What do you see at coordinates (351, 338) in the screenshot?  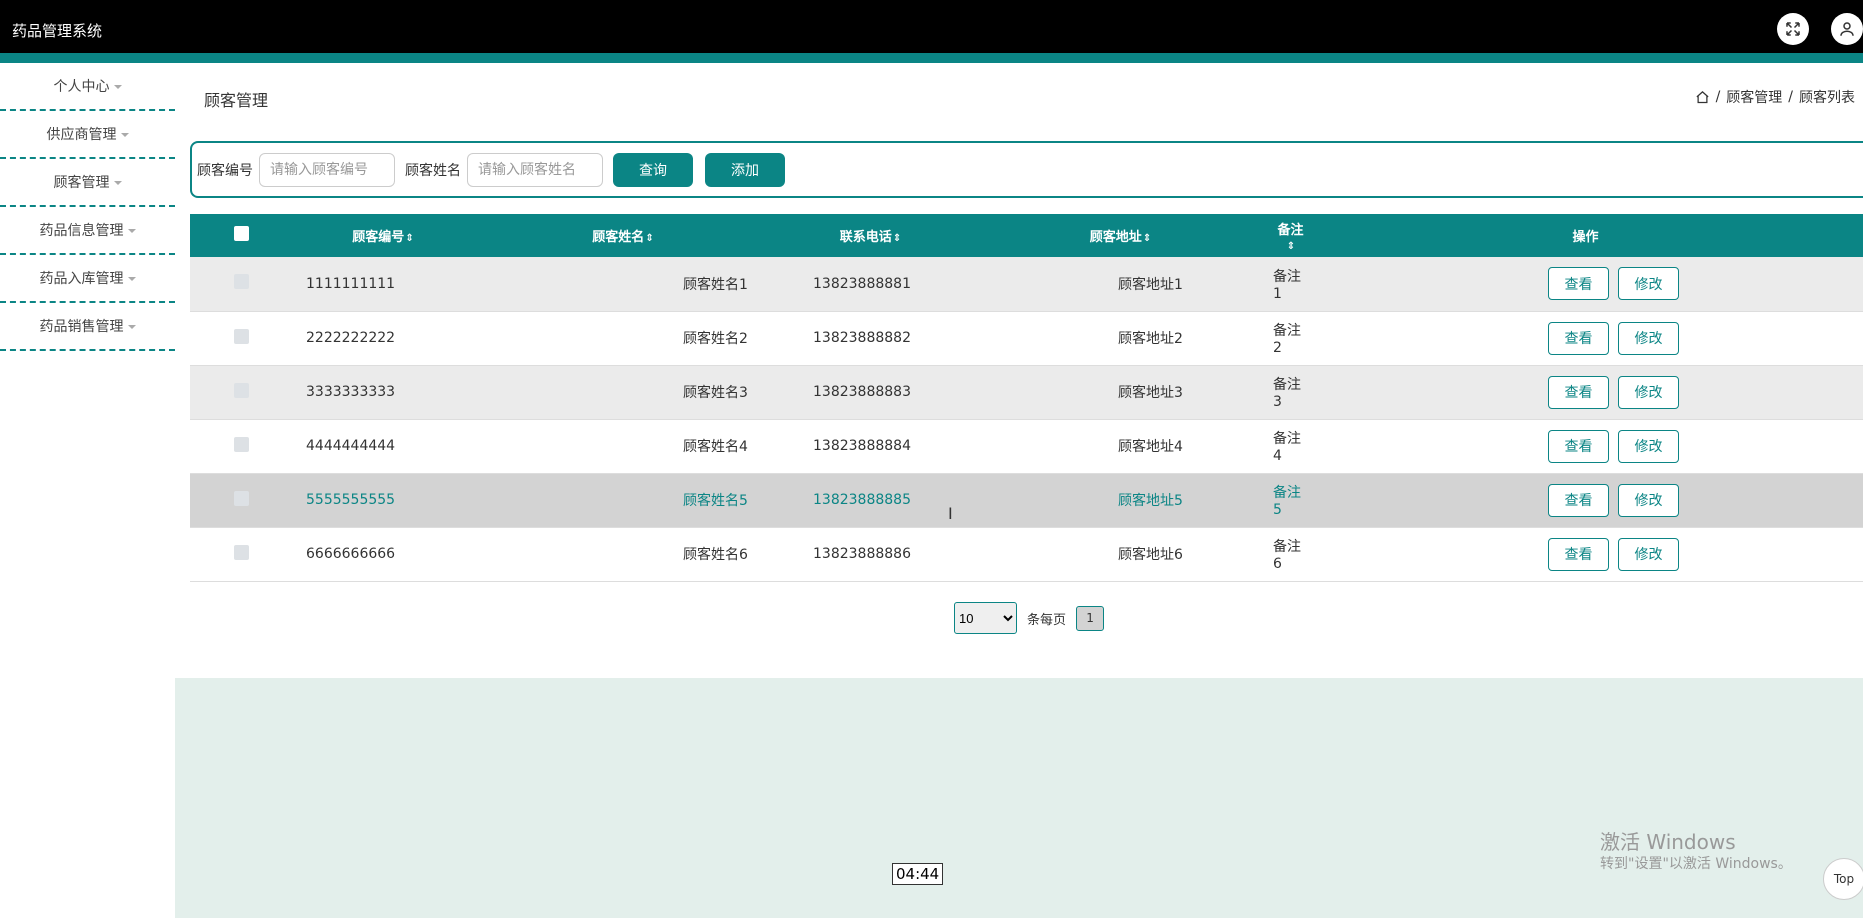 I see `customer-id-cell: 2222222222` at bounding box center [351, 338].